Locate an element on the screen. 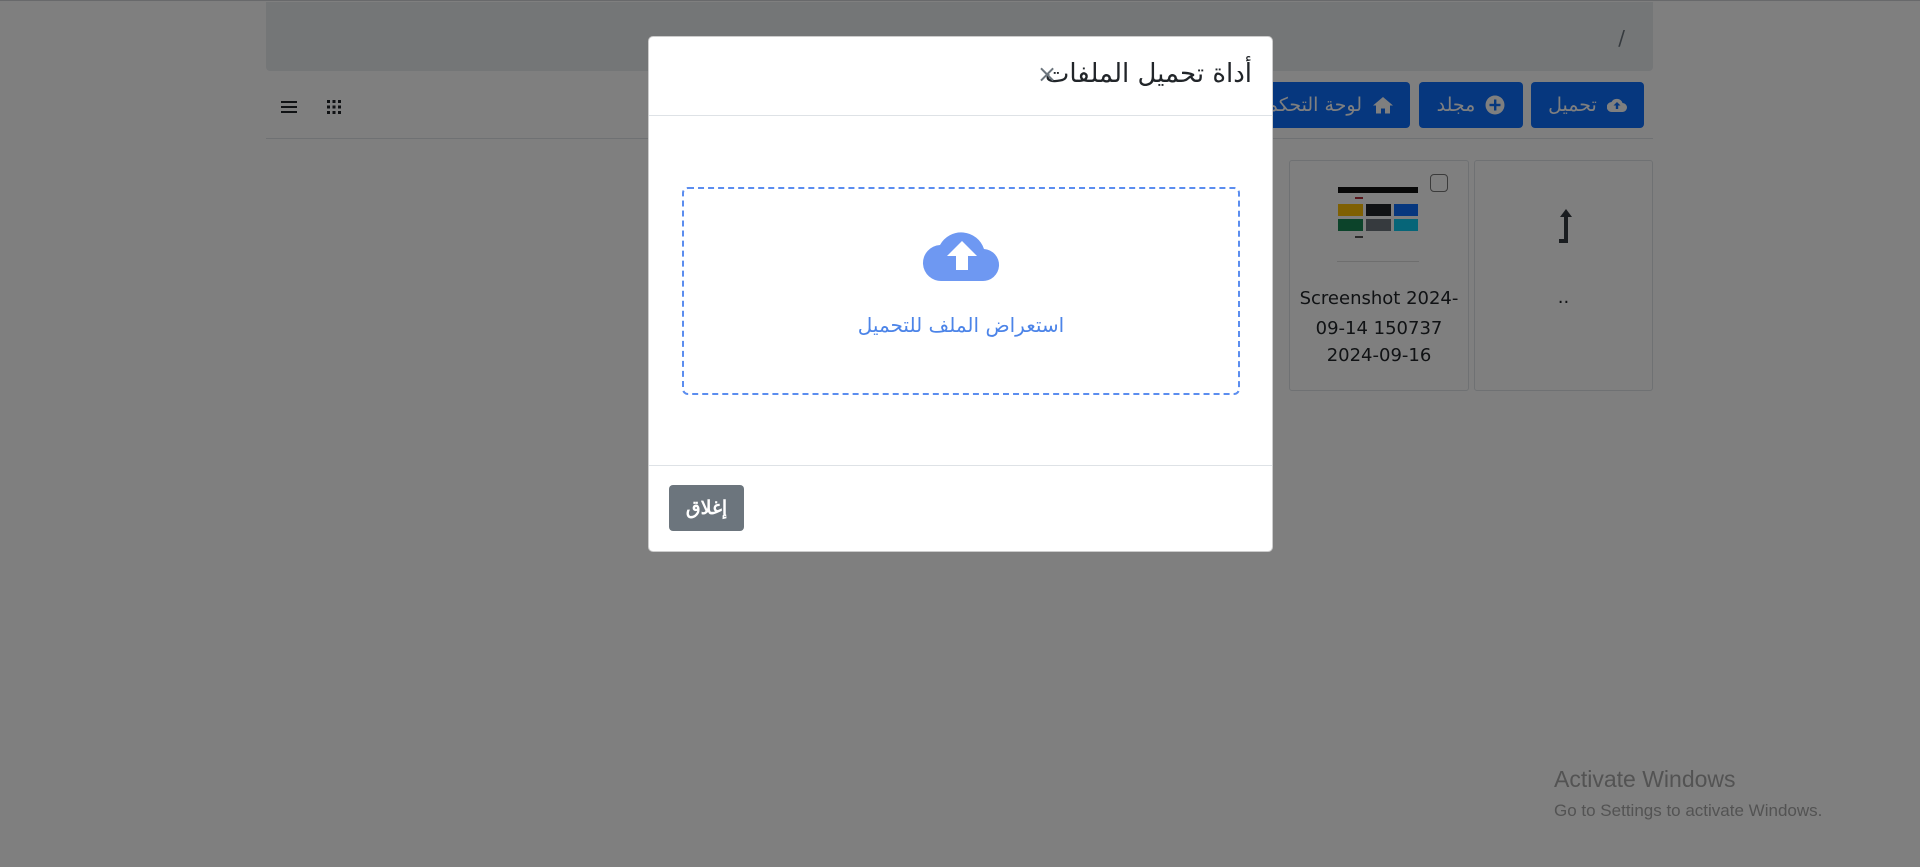 This screenshot has height=867, width=1920. close-icon: × is located at coordinates (1047, 74).